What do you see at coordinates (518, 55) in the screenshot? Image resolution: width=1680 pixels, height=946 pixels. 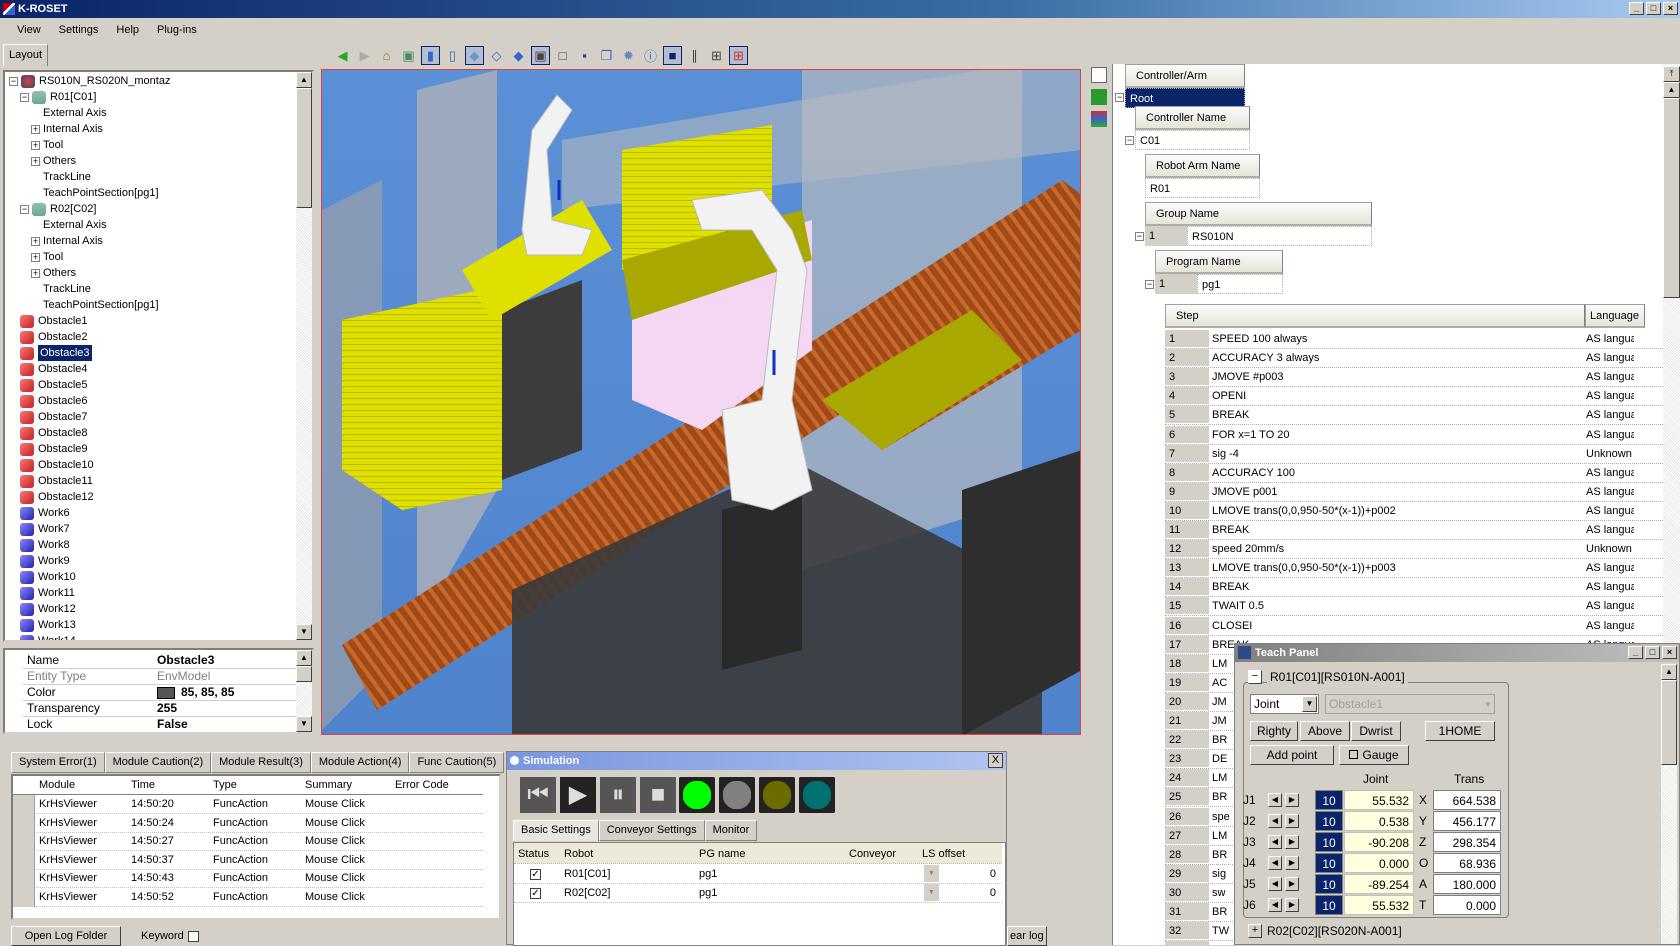 I see `pan-icon: ◆` at bounding box center [518, 55].